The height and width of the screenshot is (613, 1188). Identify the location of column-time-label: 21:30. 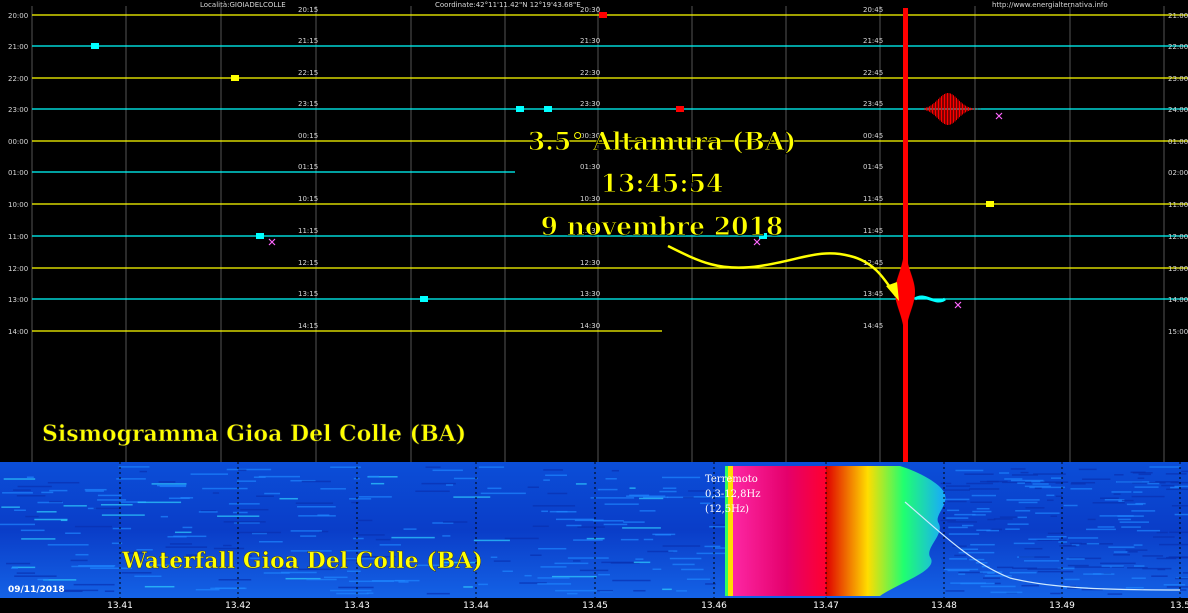
(590, 41).